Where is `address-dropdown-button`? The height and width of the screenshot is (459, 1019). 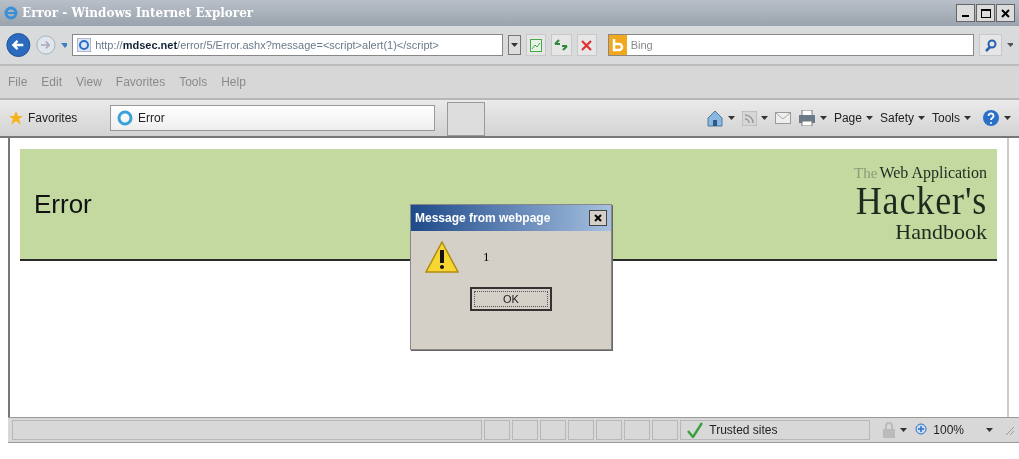
address-dropdown-button is located at coordinates (514, 45).